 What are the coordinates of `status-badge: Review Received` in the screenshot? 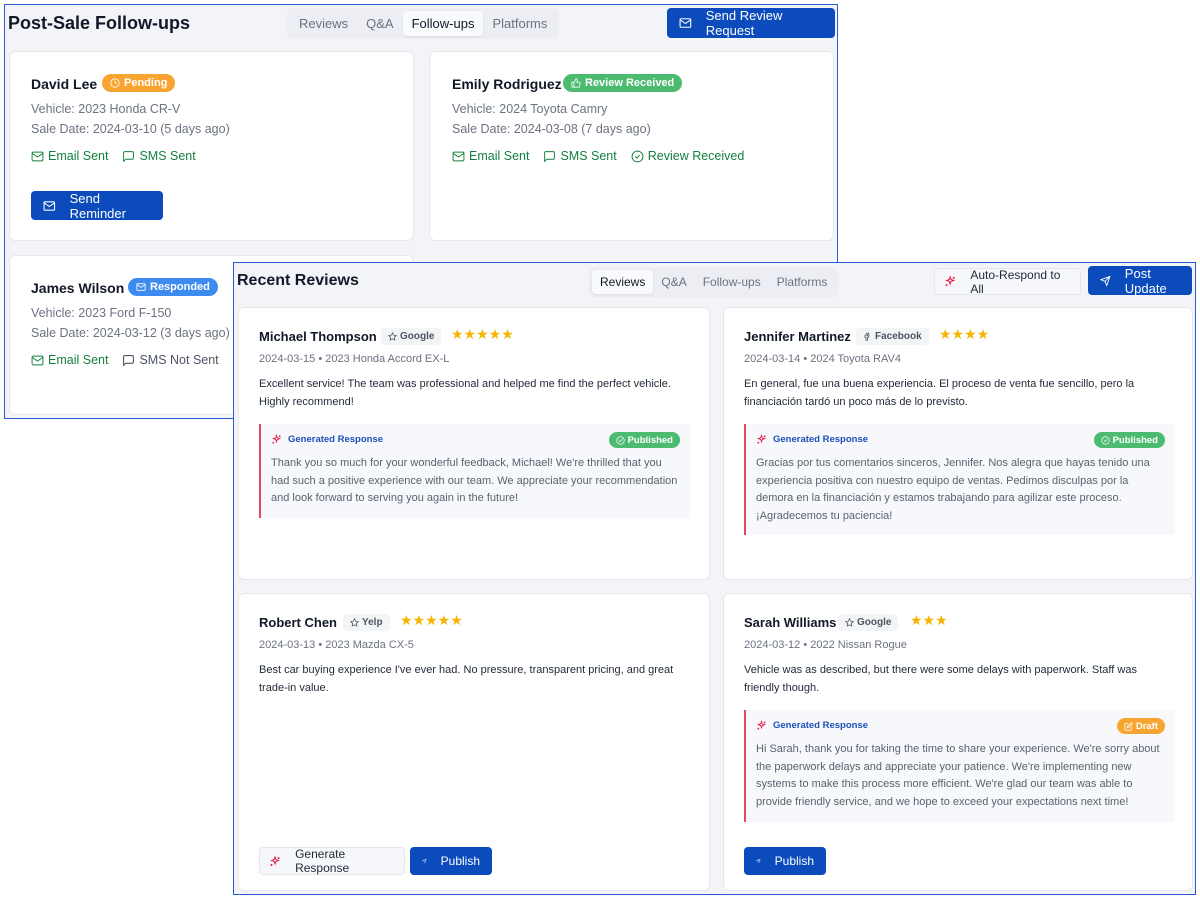 It's located at (623, 83).